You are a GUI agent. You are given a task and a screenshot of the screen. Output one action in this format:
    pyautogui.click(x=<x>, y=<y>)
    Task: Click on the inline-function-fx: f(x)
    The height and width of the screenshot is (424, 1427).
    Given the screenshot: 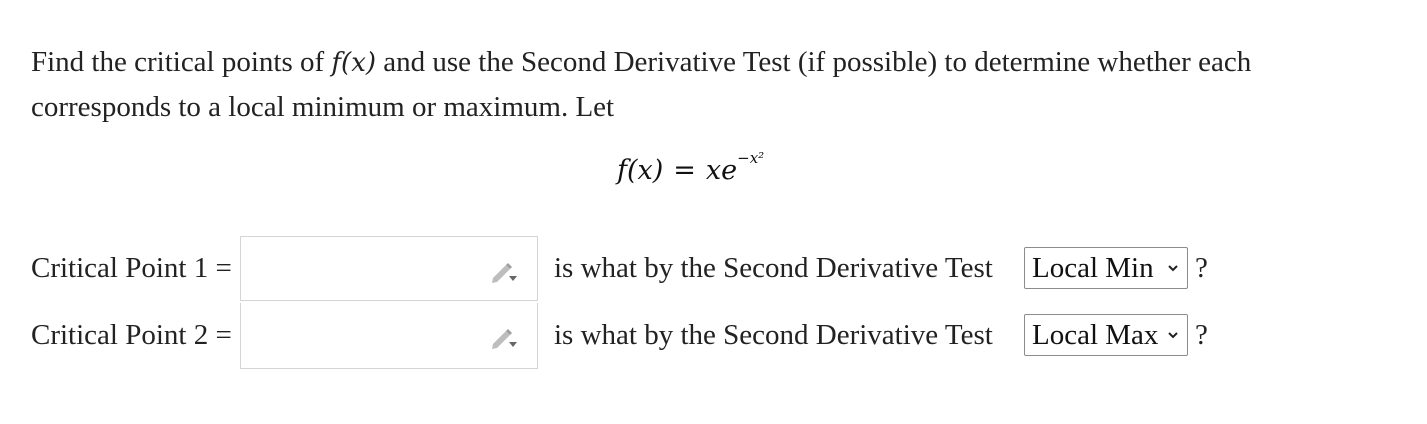 What is the action you would take?
    pyautogui.click(x=353, y=63)
    